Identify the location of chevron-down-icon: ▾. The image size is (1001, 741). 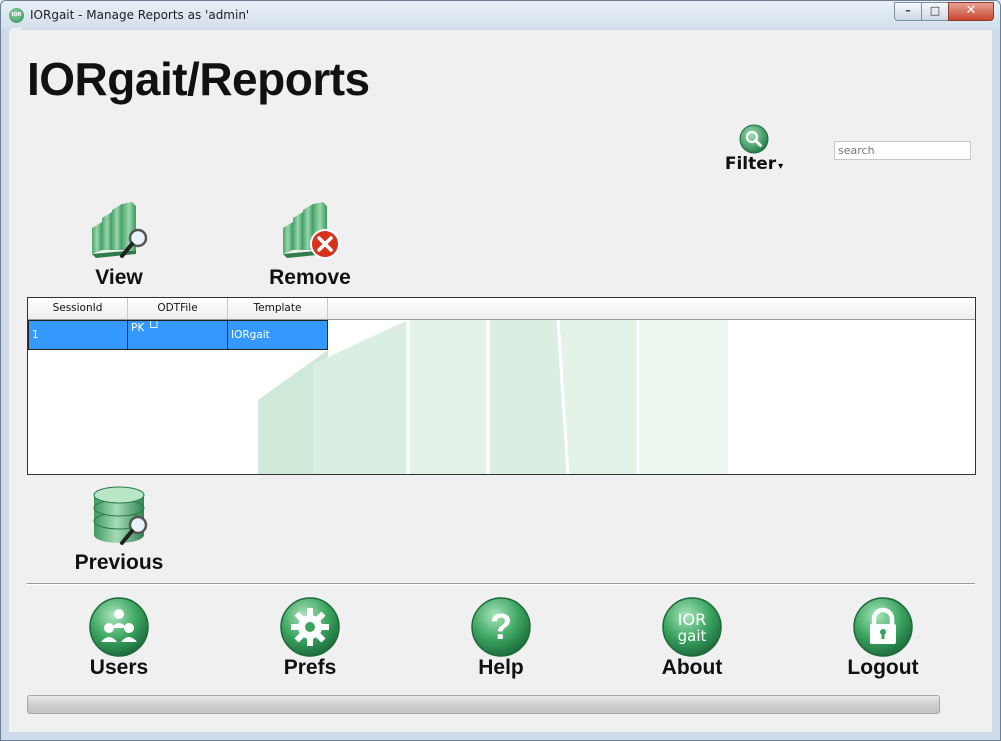
(781, 166).